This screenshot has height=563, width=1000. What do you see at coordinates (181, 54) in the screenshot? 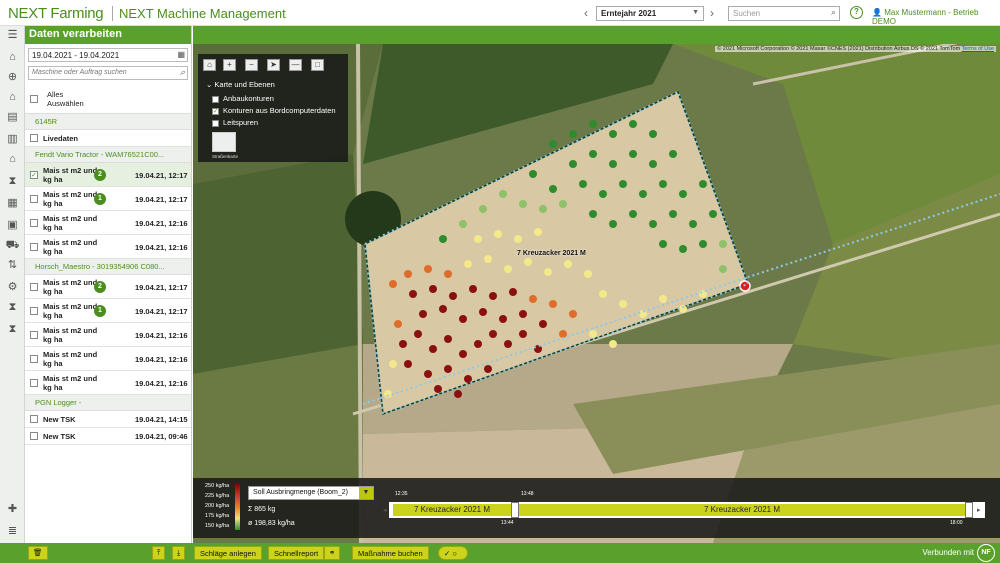
I see `calendar-icon: ▦` at bounding box center [181, 54].